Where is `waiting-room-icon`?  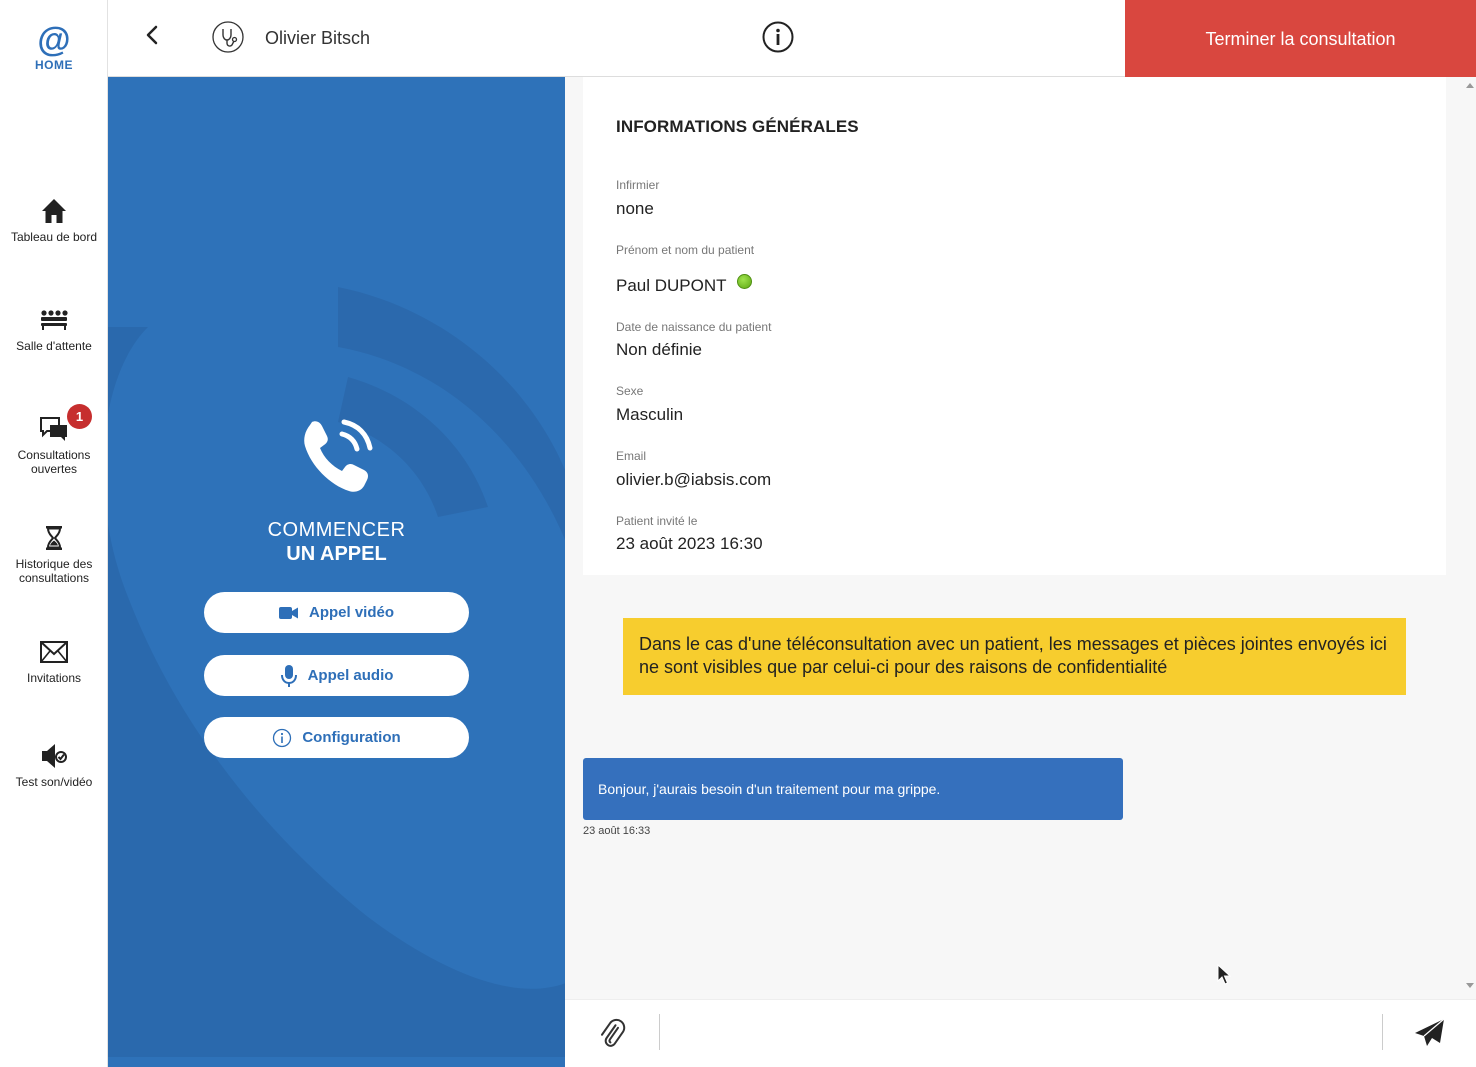 waiting-room-icon is located at coordinates (54, 320).